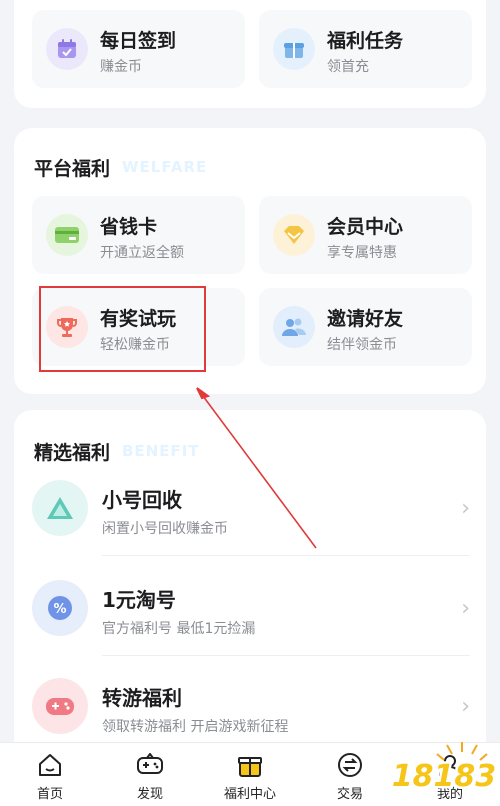 The width and height of the screenshot is (500, 806). Describe the element at coordinates (165, 167) in the screenshot. I see `platform-ghost-text: WELFARE` at that location.